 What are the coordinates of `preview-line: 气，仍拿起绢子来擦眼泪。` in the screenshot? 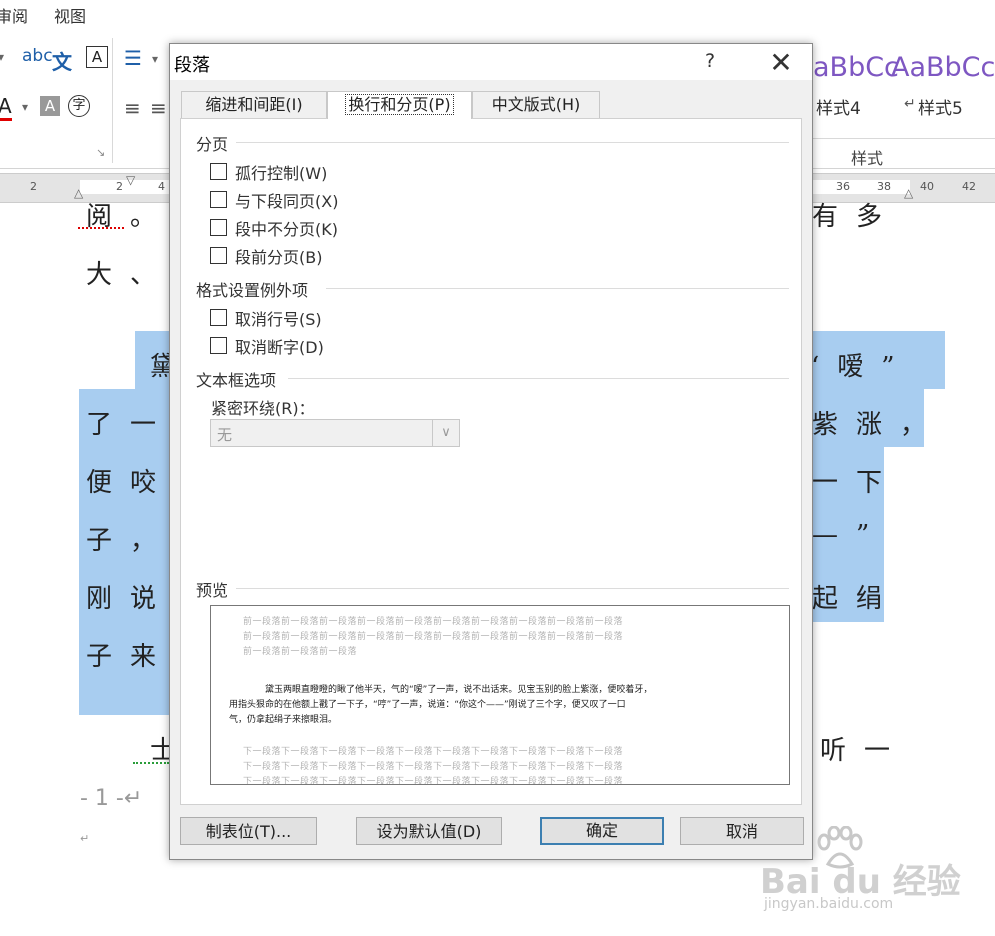 It's located at (283, 720).